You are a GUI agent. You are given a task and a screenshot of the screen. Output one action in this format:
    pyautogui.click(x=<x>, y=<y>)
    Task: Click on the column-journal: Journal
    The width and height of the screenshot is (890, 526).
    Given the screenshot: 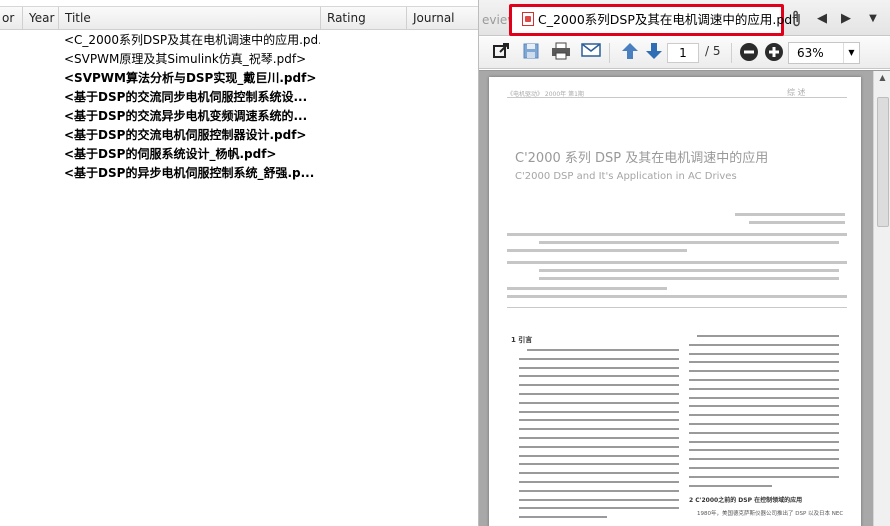 What is the action you would take?
    pyautogui.click(x=442, y=18)
    